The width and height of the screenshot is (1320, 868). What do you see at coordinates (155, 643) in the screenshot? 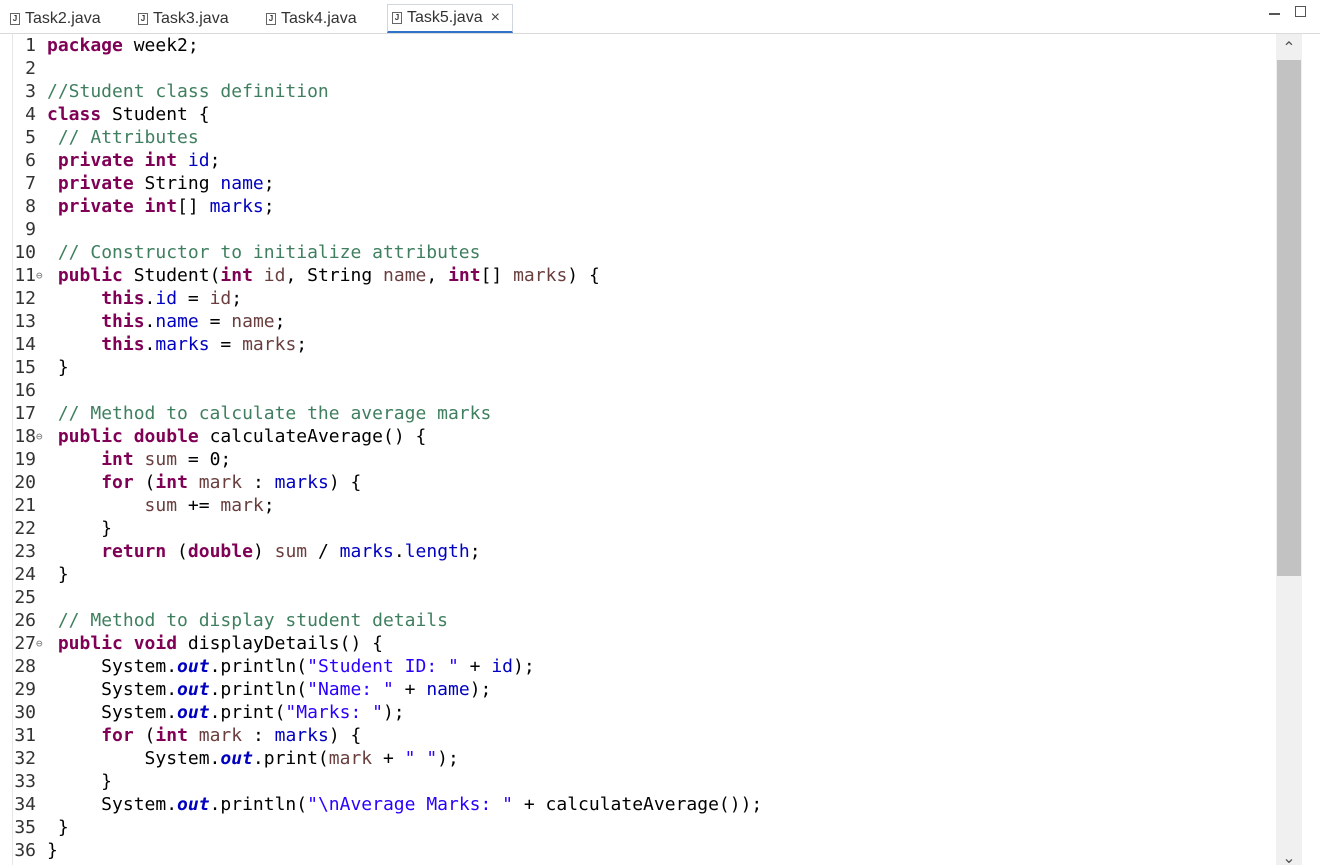
I see `code-token: void` at bounding box center [155, 643].